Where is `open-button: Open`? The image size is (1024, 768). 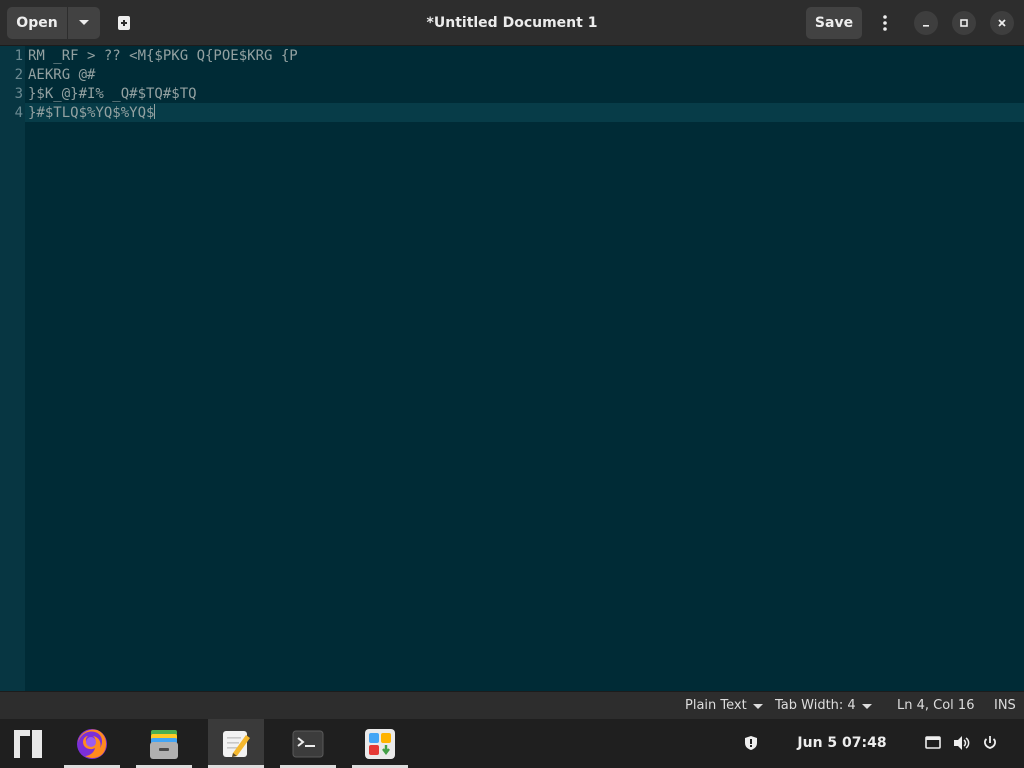 open-button: Open is located at coordinates (37, 23).